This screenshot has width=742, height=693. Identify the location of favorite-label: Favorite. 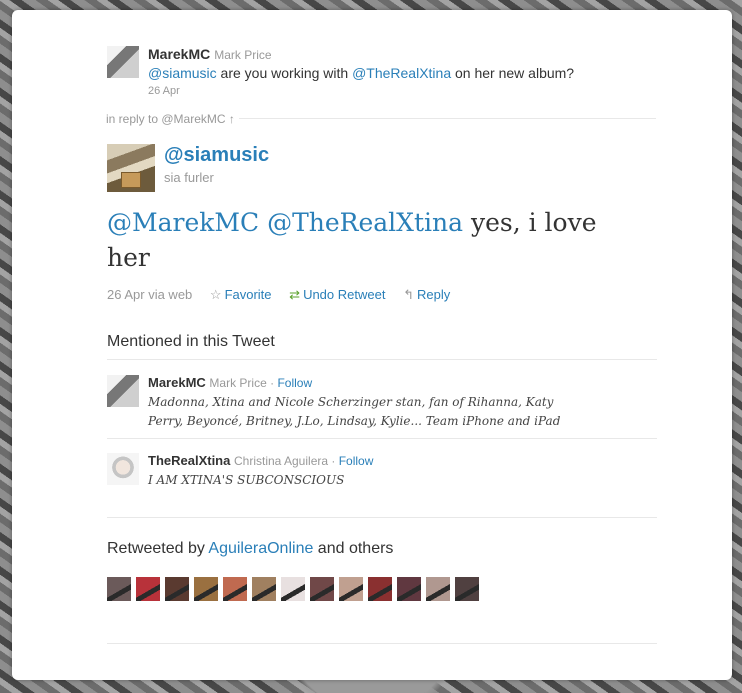
(248, 294).